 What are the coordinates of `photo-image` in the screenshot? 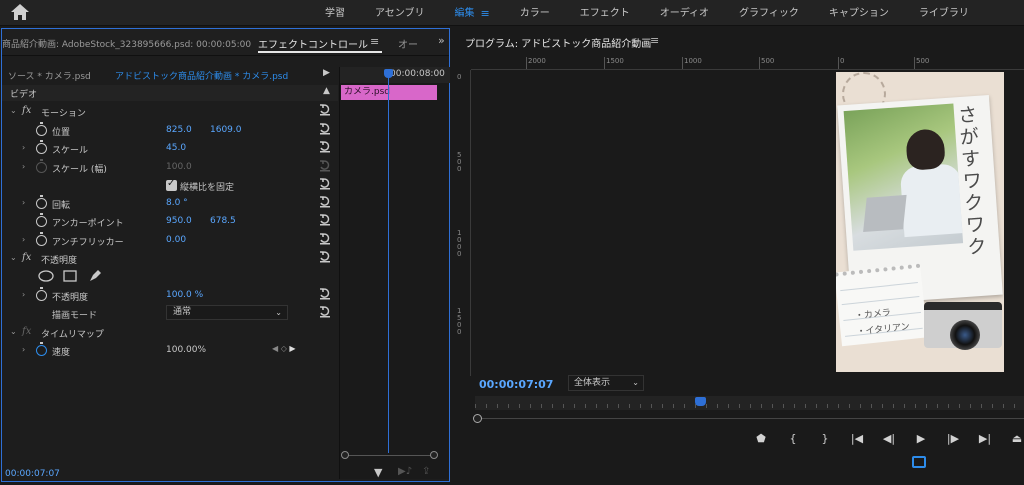 It's located at (903, 177).